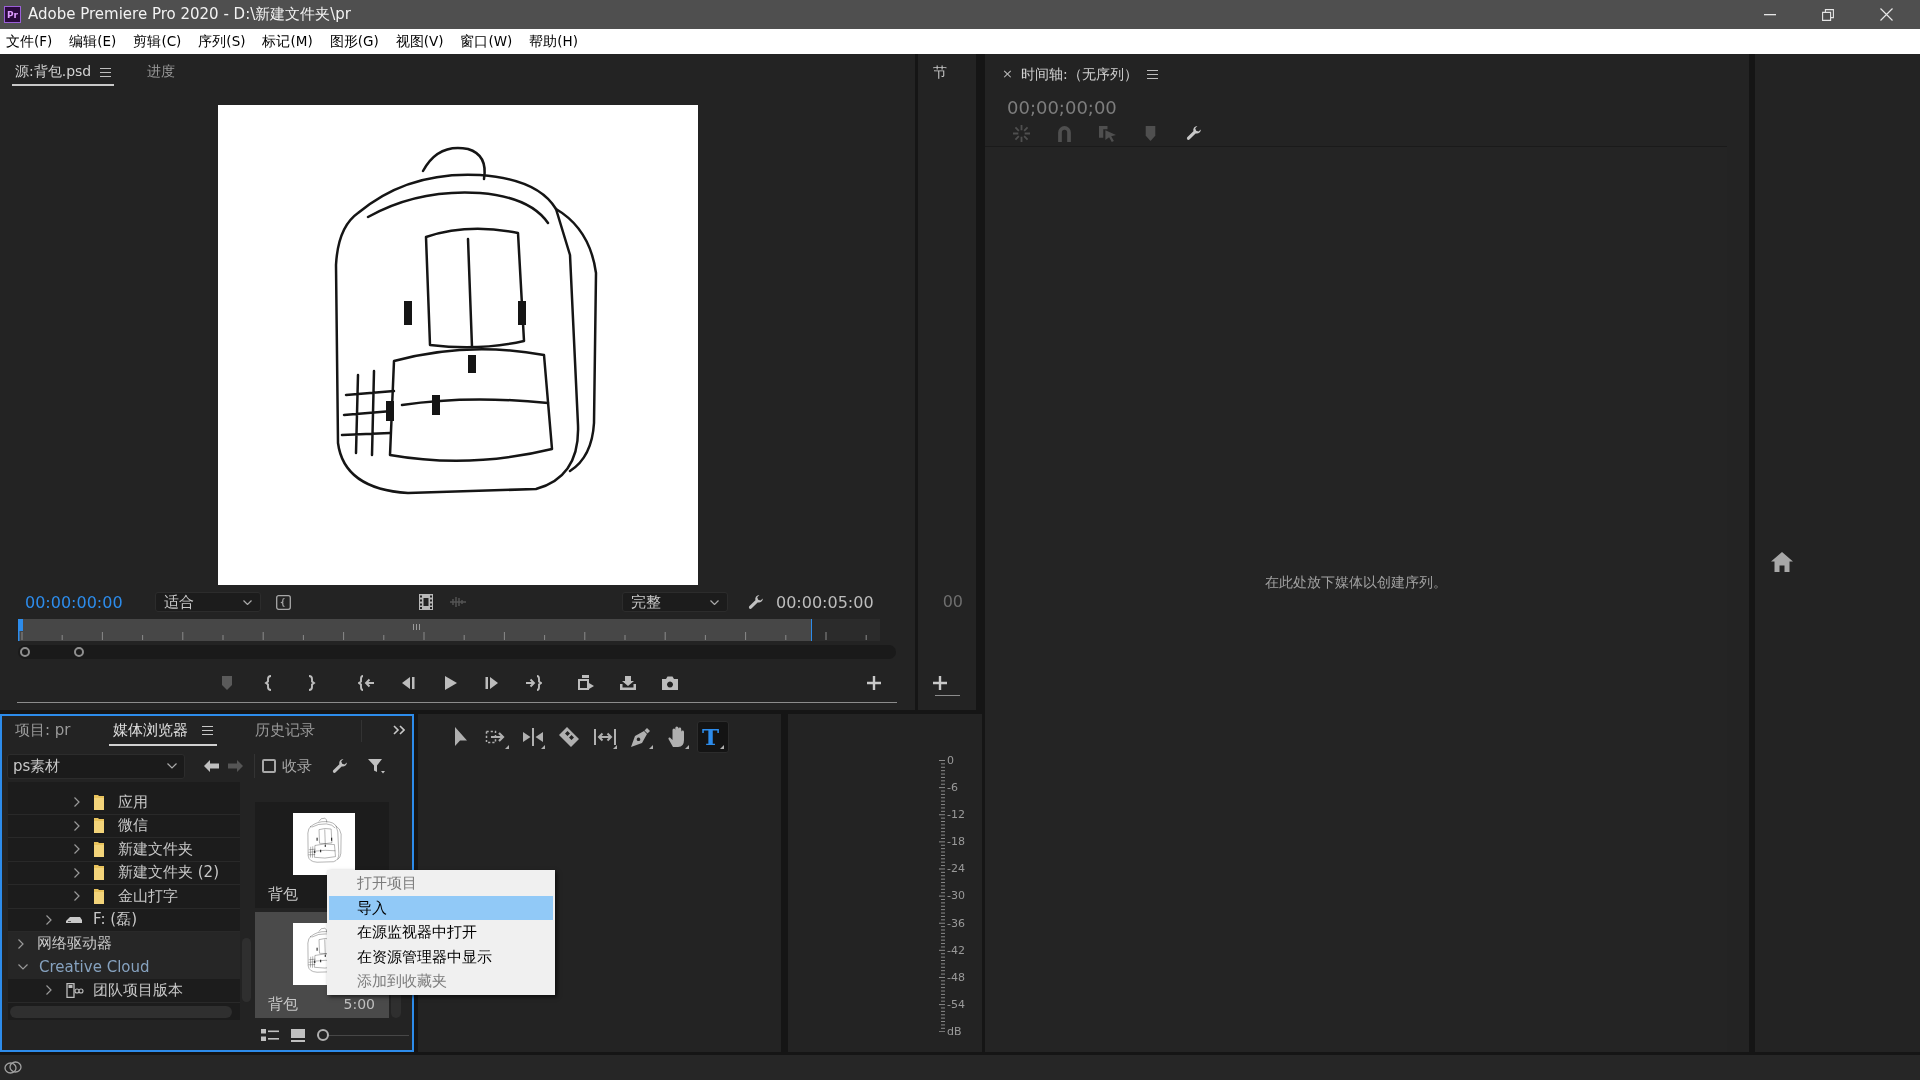 The image size is (1920, 1080). Describe the element at coordinates (956, 869) in the screenshot. I see `meter-scale-label: -24` at that location.